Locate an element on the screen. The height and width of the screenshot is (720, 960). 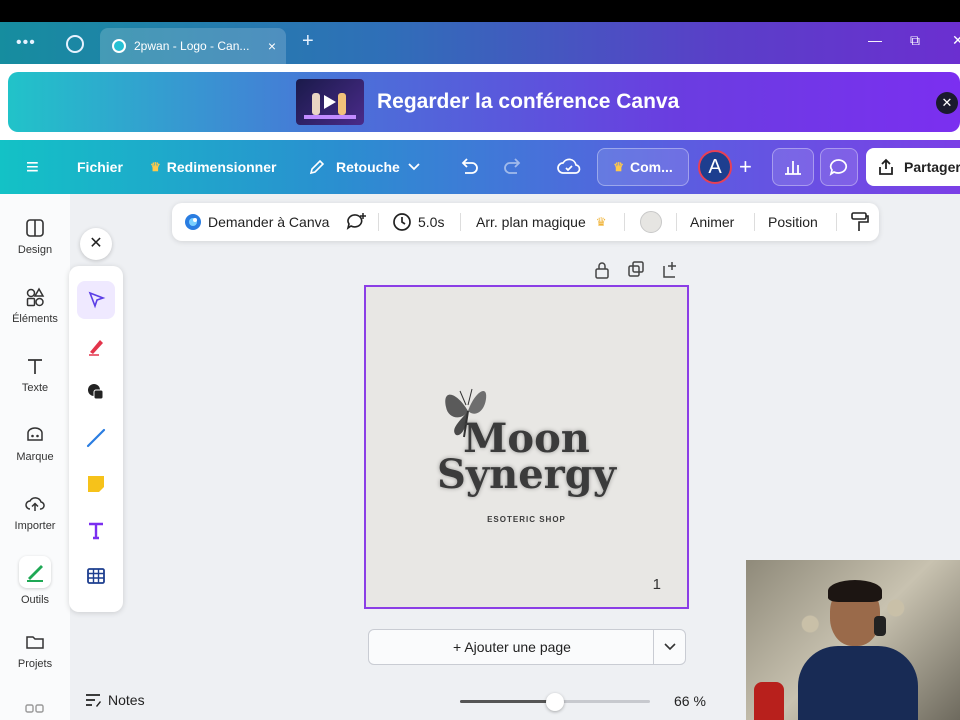
comment-plus-icon is located at coordinates (357, 222).